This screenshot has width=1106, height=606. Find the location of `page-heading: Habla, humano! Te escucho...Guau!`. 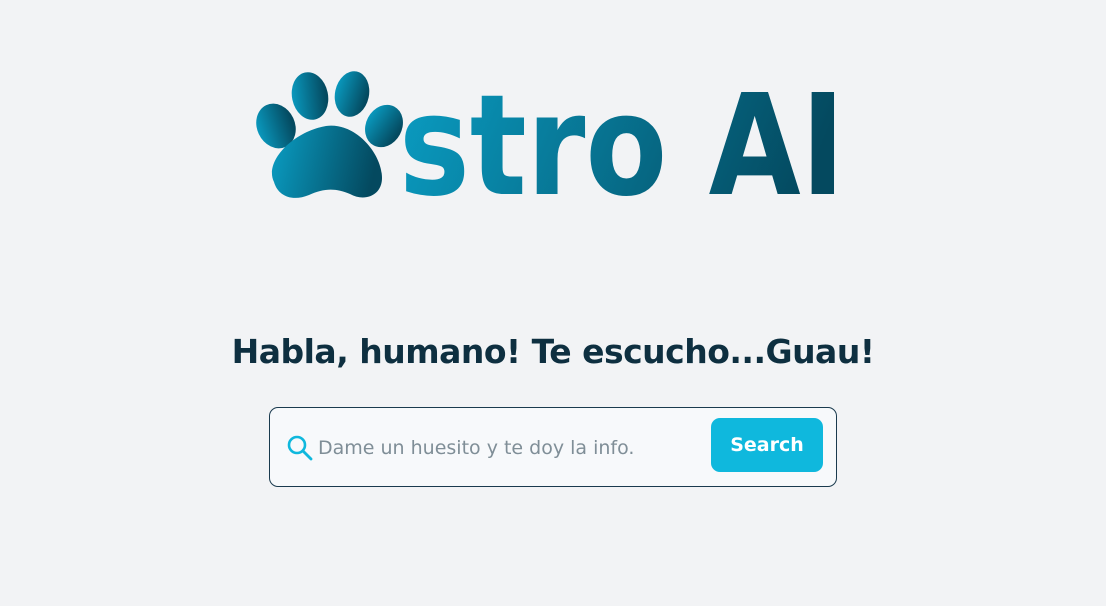

page-heading: Habla, humano! Te escucho...Guau! is located at coordinates (553, 351).